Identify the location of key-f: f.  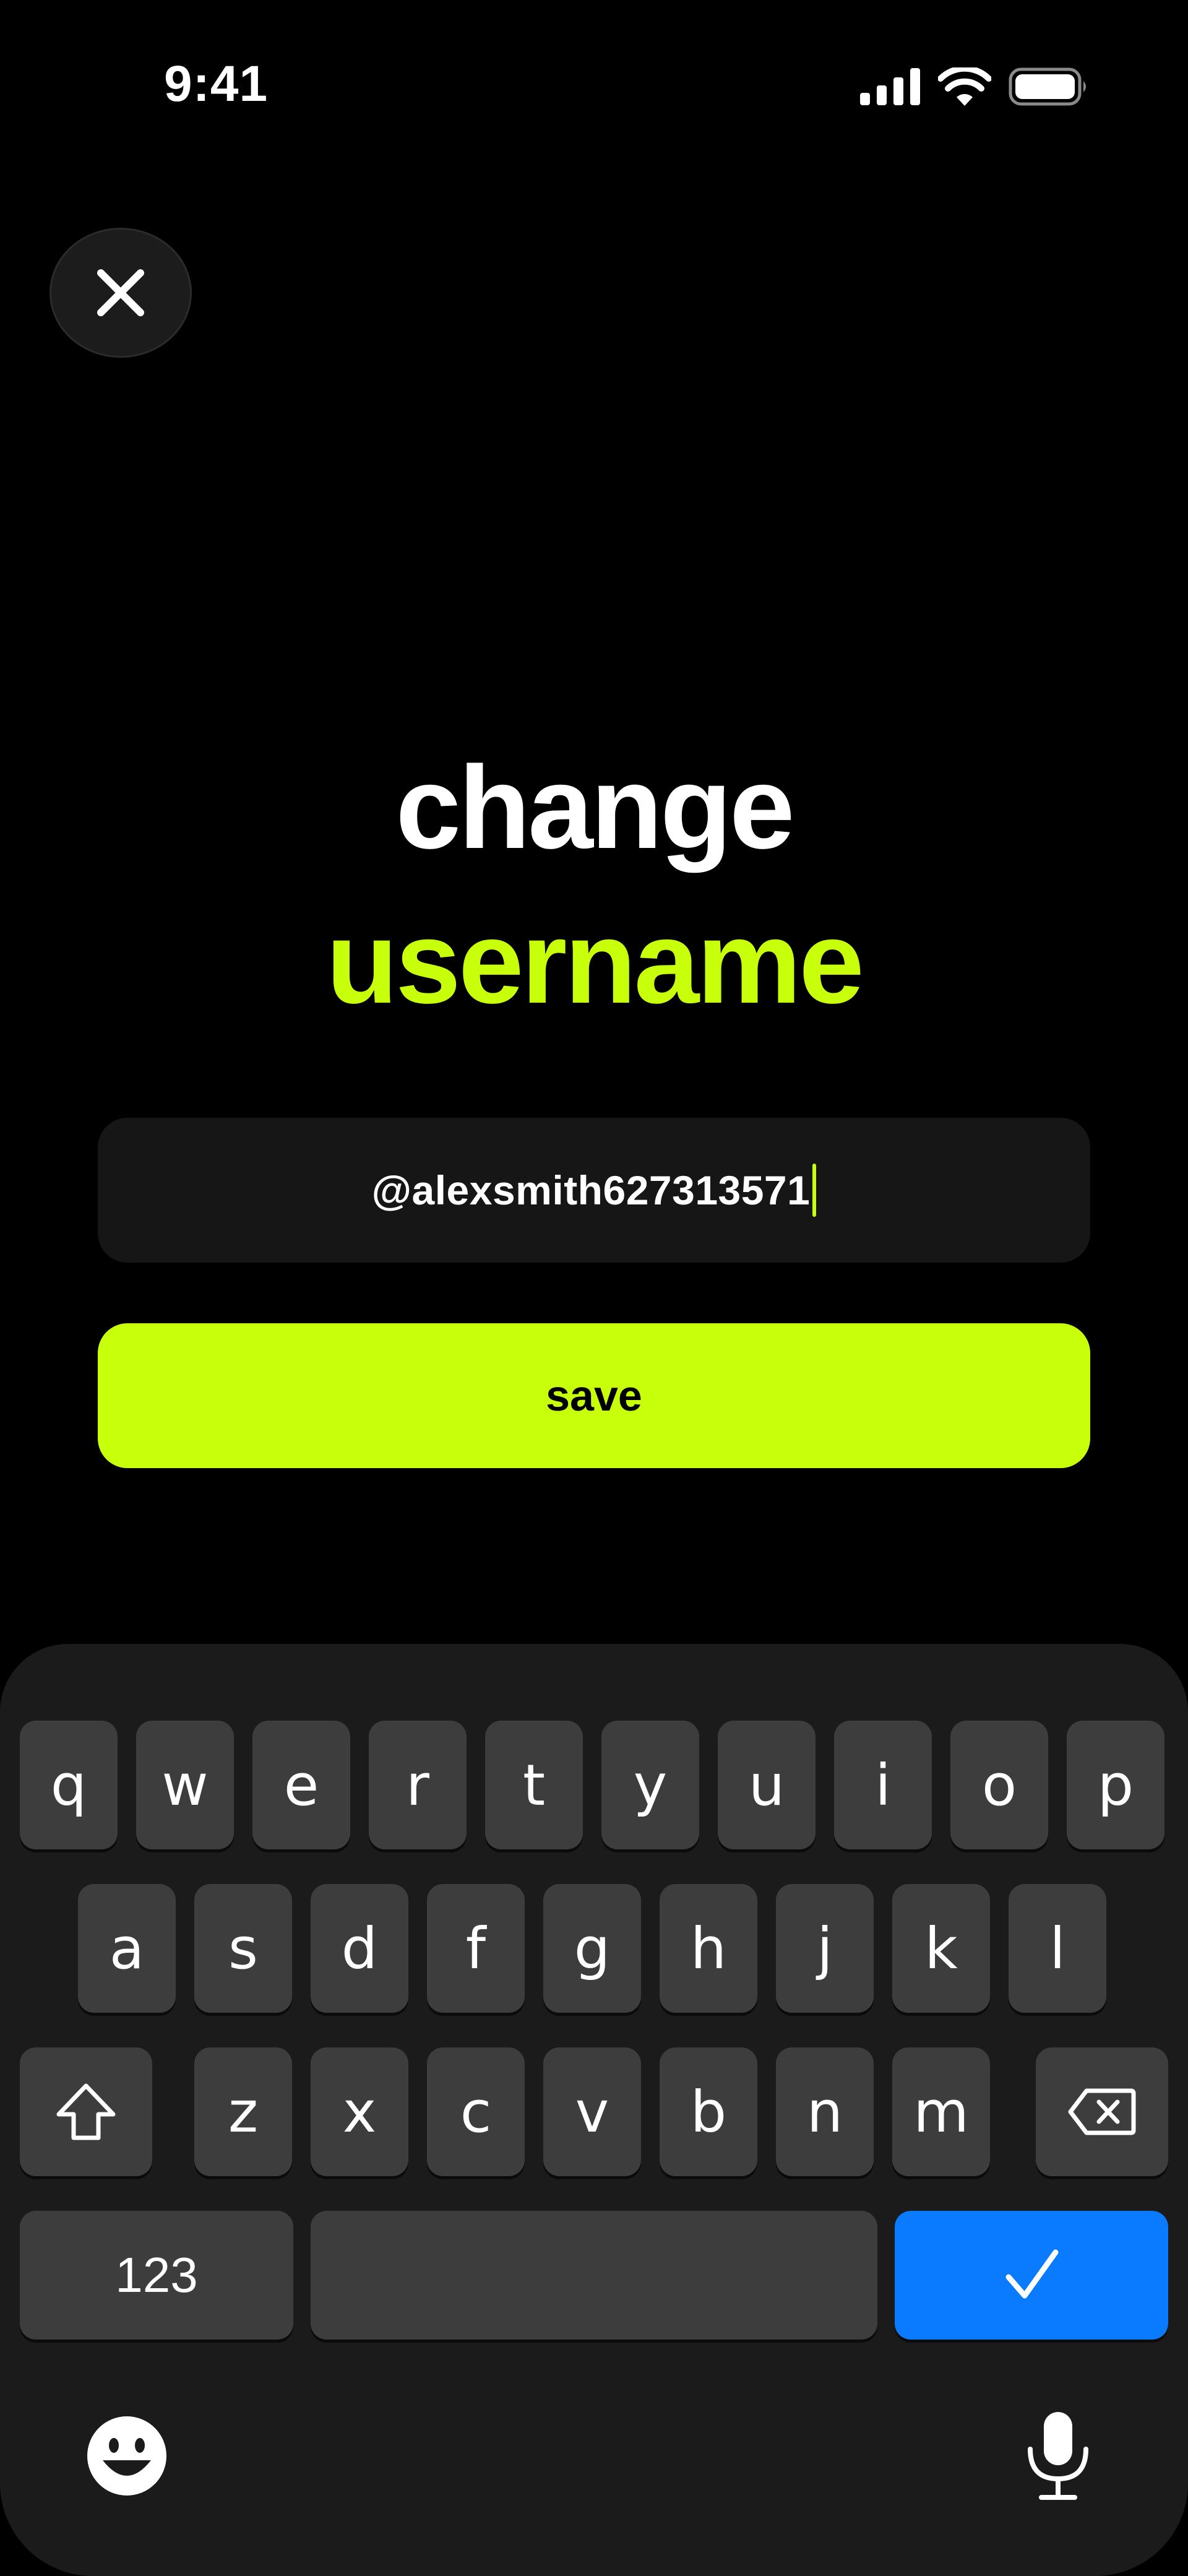
(476, 1948).